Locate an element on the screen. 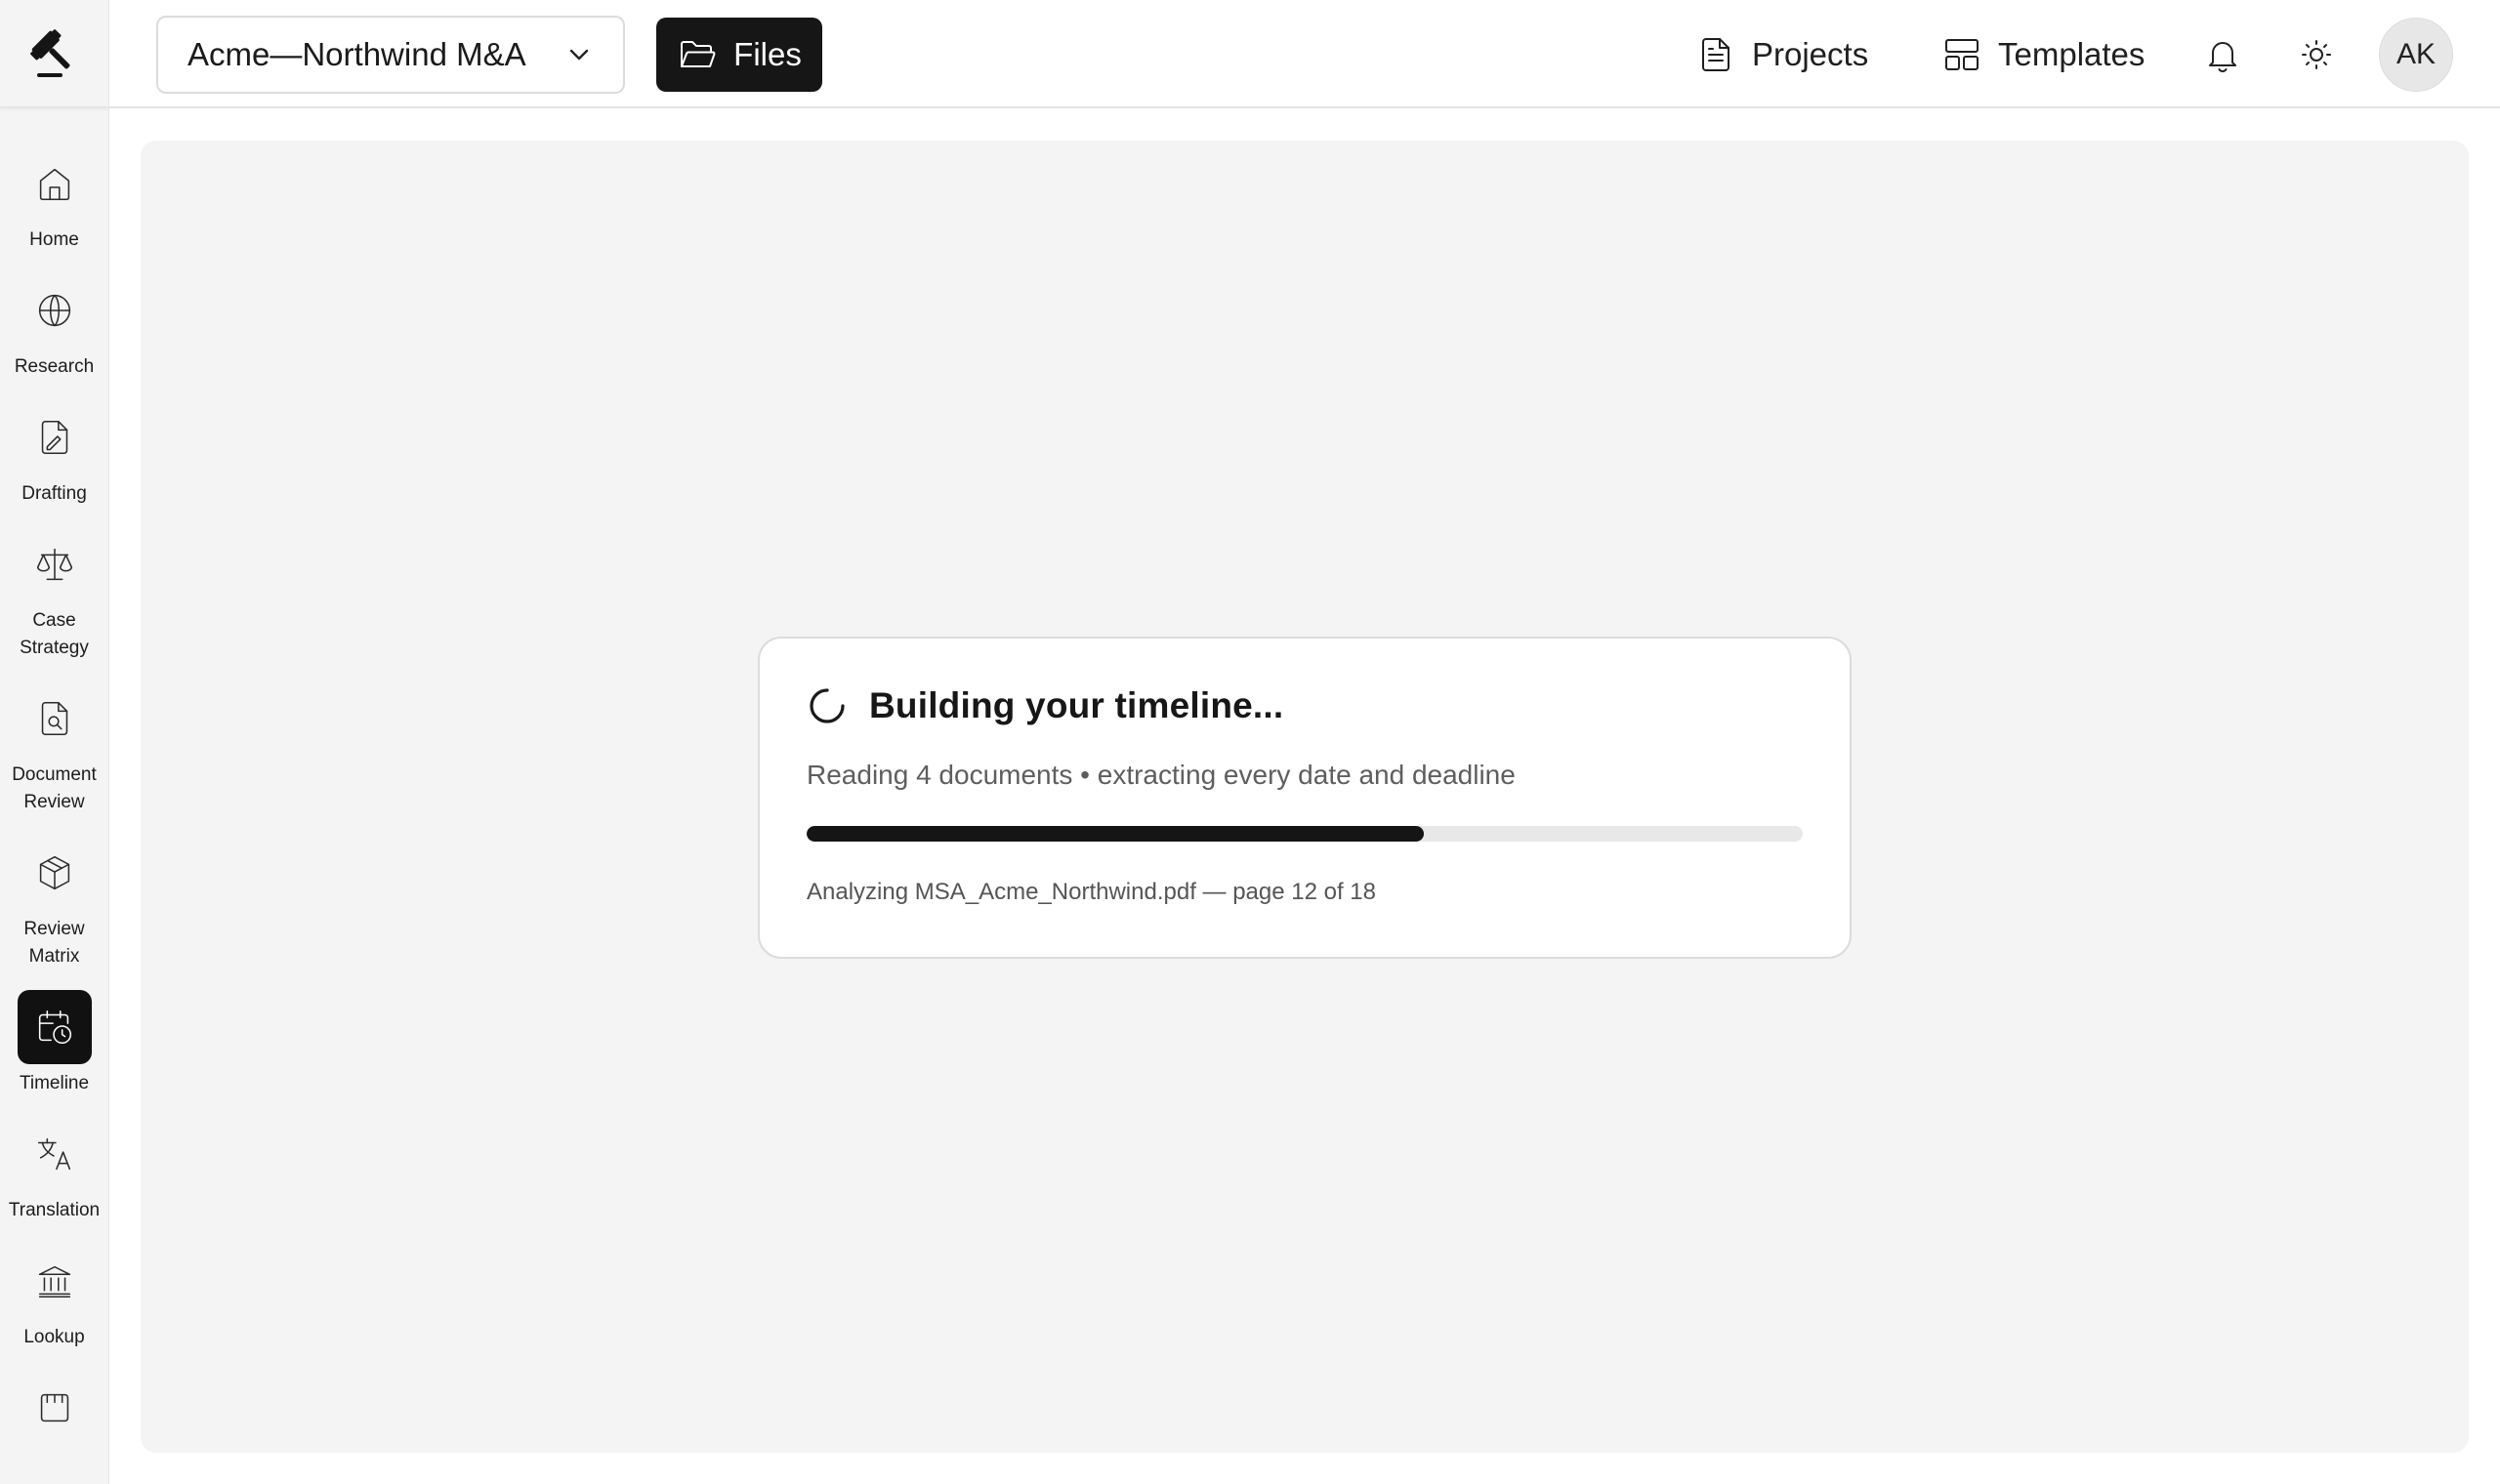 Image resolution: width=2500 pixels, height=1484 pixels. chevron-down-icon is located at coordinates (579, 55).